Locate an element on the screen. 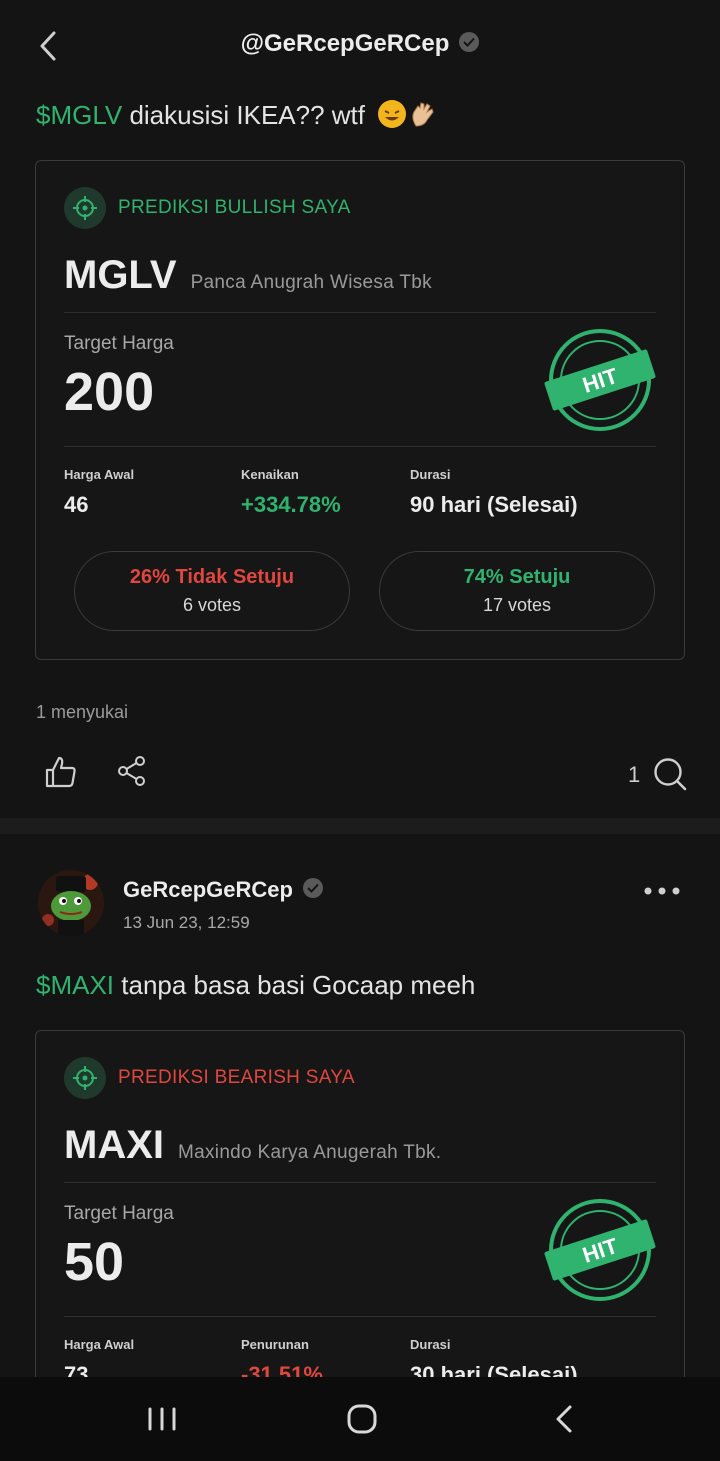 Image resolution: width=720 pixels, height=1461 pixels. disagree-percentage: 26% Tidak Setuju is located at coordinates (212, 577).